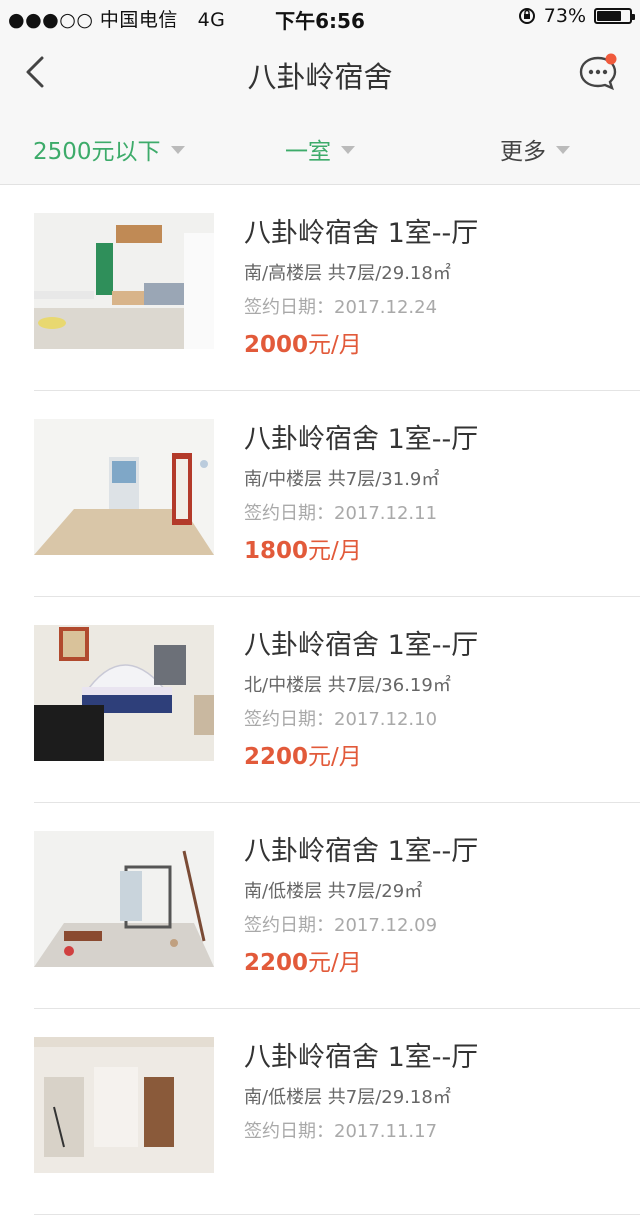 The image size is (640, 1215). Describe the element at coordinates (308, 152) in the screenshot. I see `filter-rooms-label: 一室` at that location.